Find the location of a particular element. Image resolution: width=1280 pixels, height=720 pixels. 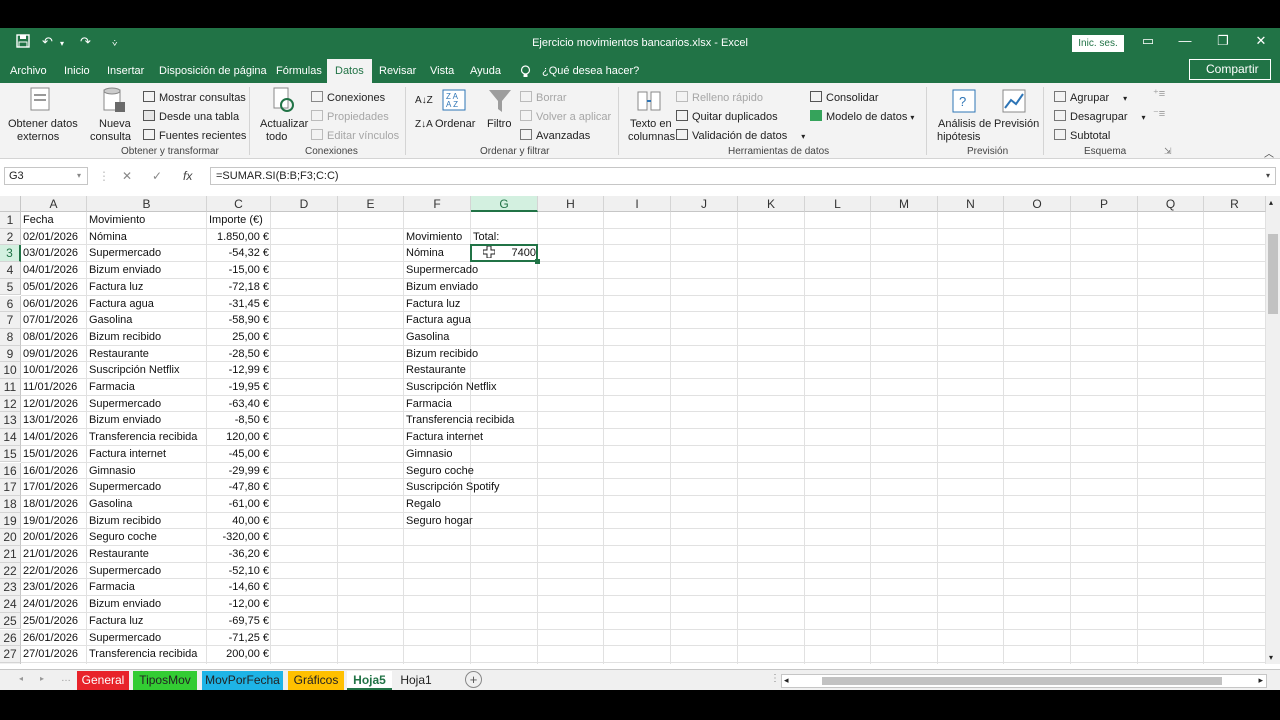

cell-fecha: 14/01/2026 is located at coordinates (54, 437).